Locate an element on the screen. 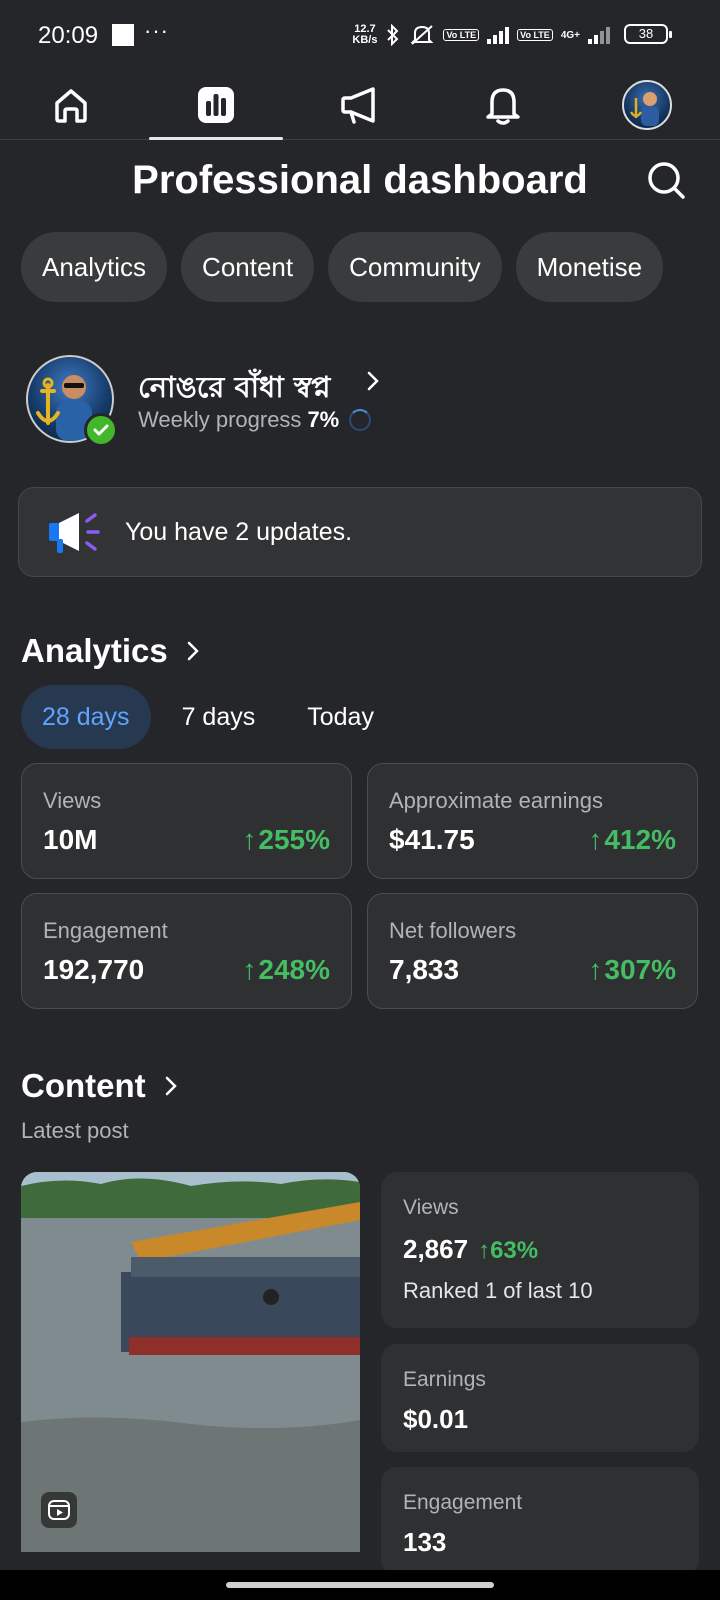 The image size is (720, 1600). stat-delta: ↑ 412% is located at coordinates (632, 840).